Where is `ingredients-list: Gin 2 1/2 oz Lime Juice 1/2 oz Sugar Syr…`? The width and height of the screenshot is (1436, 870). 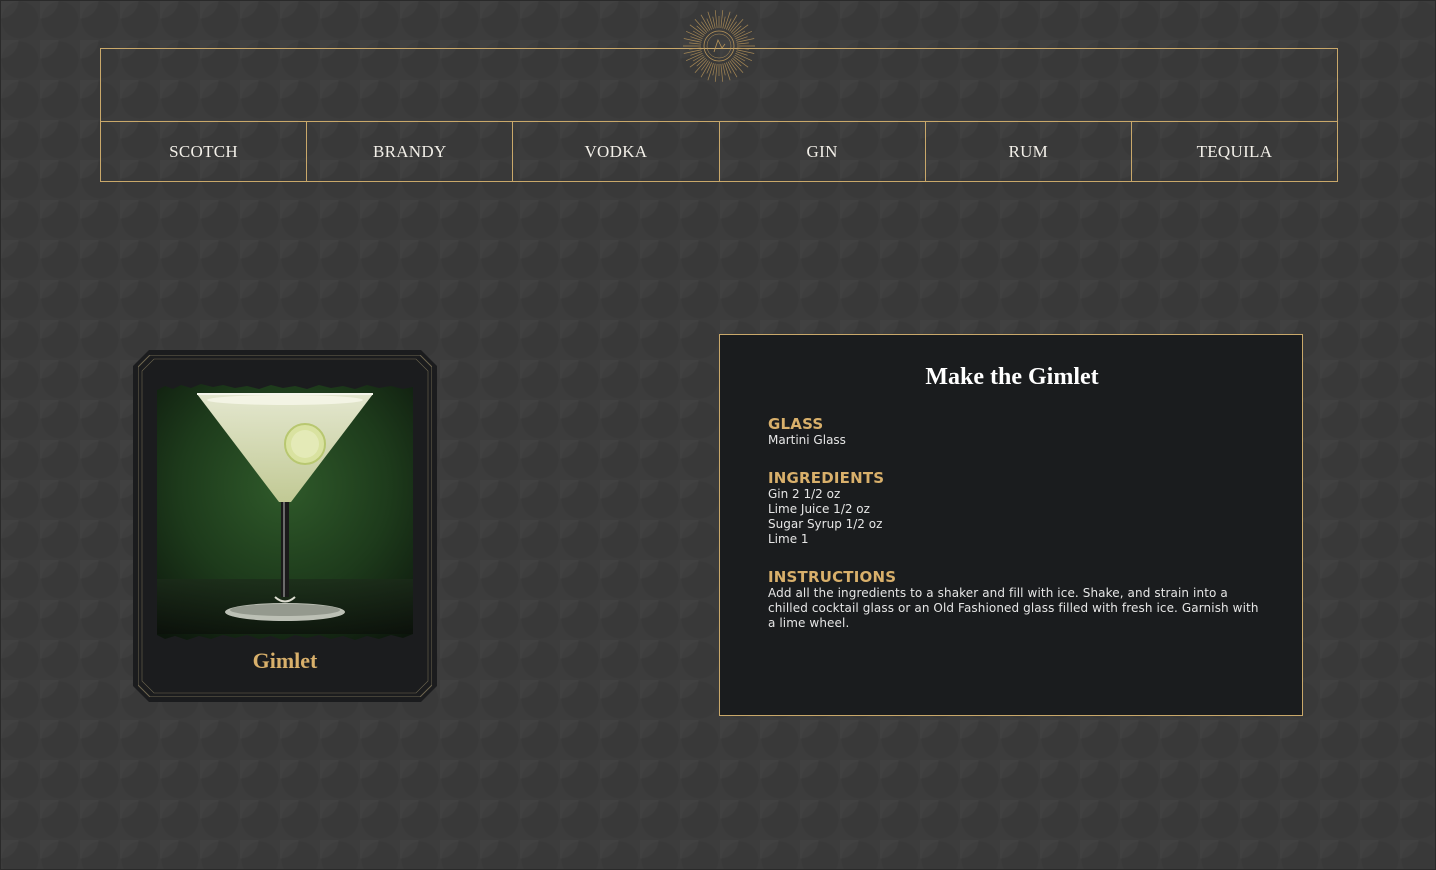 ingredients-list: Gin 2 1/2 oz Lime Juice 1/2 oz Sugar Syr… is located at coordinates (1018, 517).